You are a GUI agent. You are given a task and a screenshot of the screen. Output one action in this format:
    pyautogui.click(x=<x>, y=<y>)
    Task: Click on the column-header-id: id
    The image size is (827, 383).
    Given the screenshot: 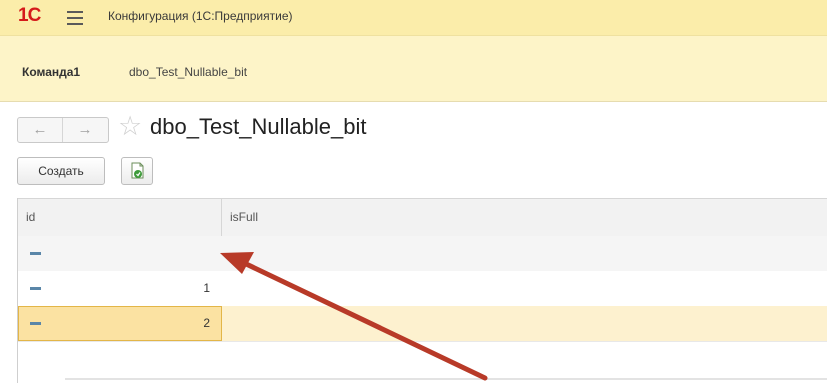 What is the action you would take?
    pyautogui.click(x=30, y=217)
    